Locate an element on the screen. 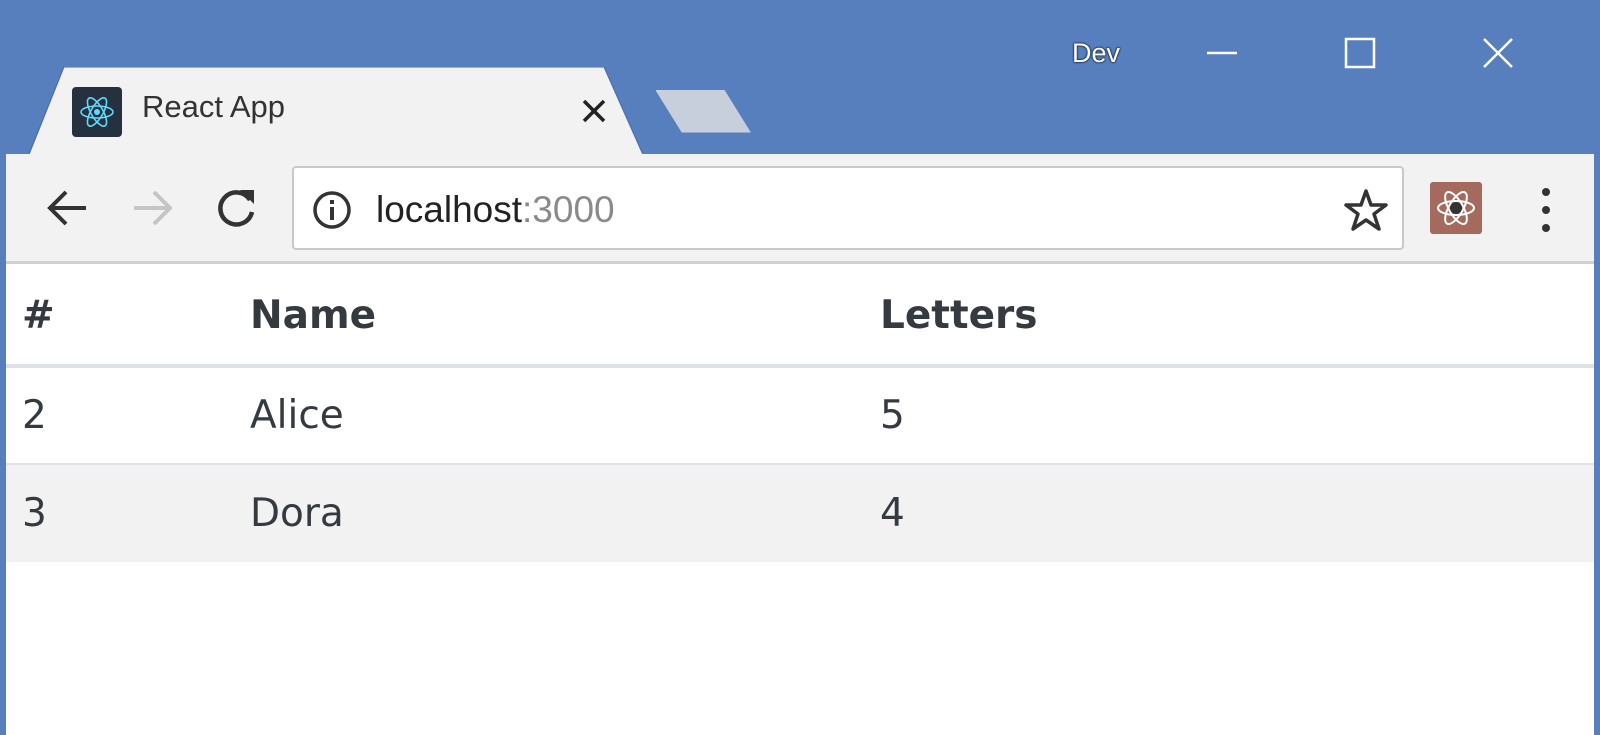 Image resolution: width=1600 pixels, height=735 pixels. tab-react-app: React App is located at coordinates (344, 112).